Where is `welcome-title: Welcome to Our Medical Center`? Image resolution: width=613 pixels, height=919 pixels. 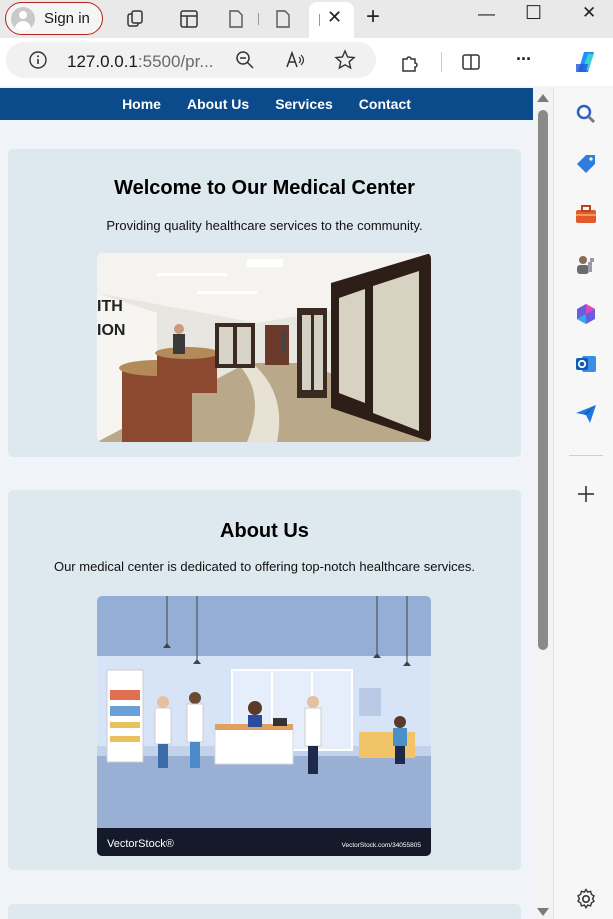
welcome-title: Welcome to Our Medical Center is located at coordinates (264, 188).